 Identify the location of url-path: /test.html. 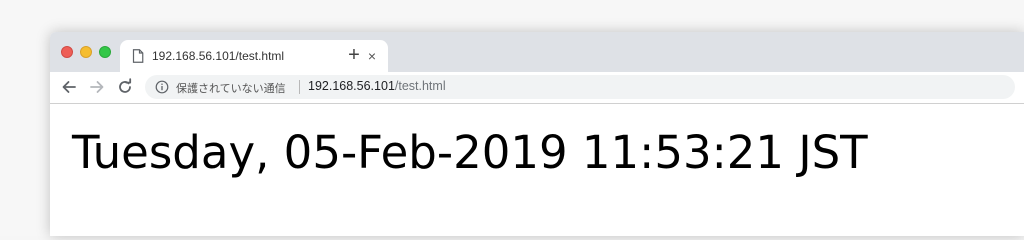
(420, 86).